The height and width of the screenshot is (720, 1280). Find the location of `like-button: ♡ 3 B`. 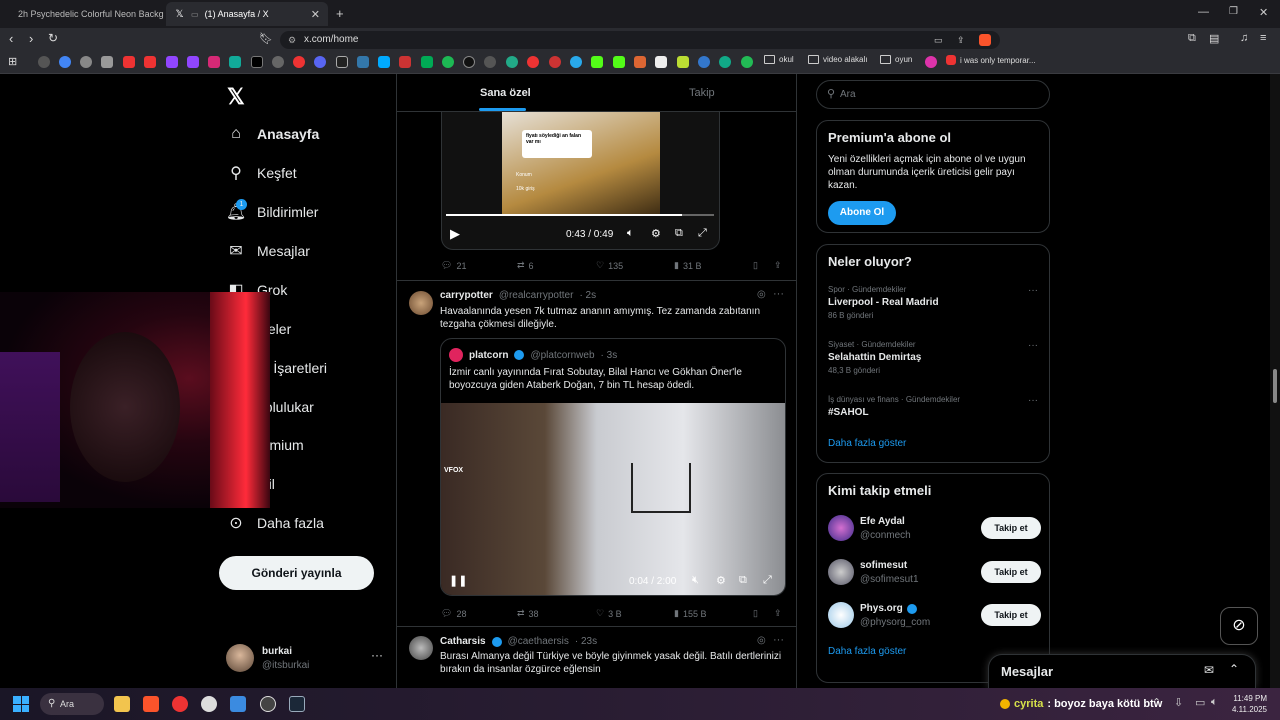

like-button: ♡ 3 B is located at coordinates (609, 613).